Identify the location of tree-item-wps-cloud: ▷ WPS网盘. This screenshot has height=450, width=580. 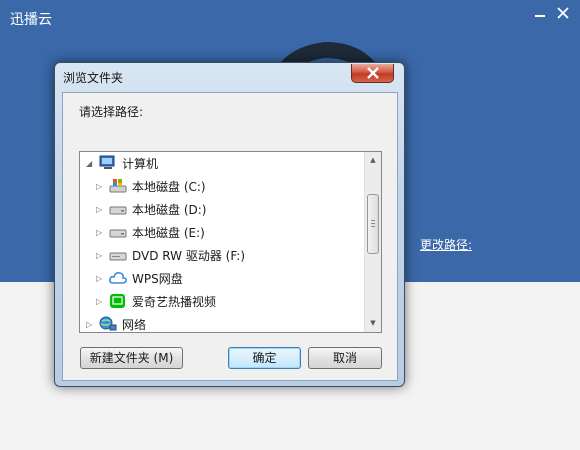
(139, 278).